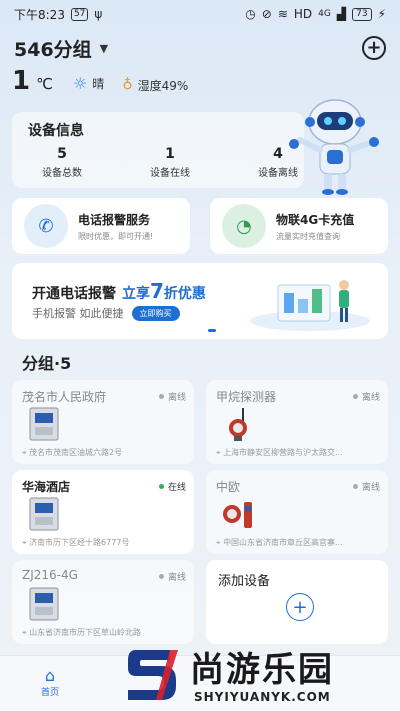 This screenshot has height=711, width=400. What do you see at coordinates (282, 14) in the screenshot?
I see `wifi-icon: ≋` at bounding box center [282, 14].